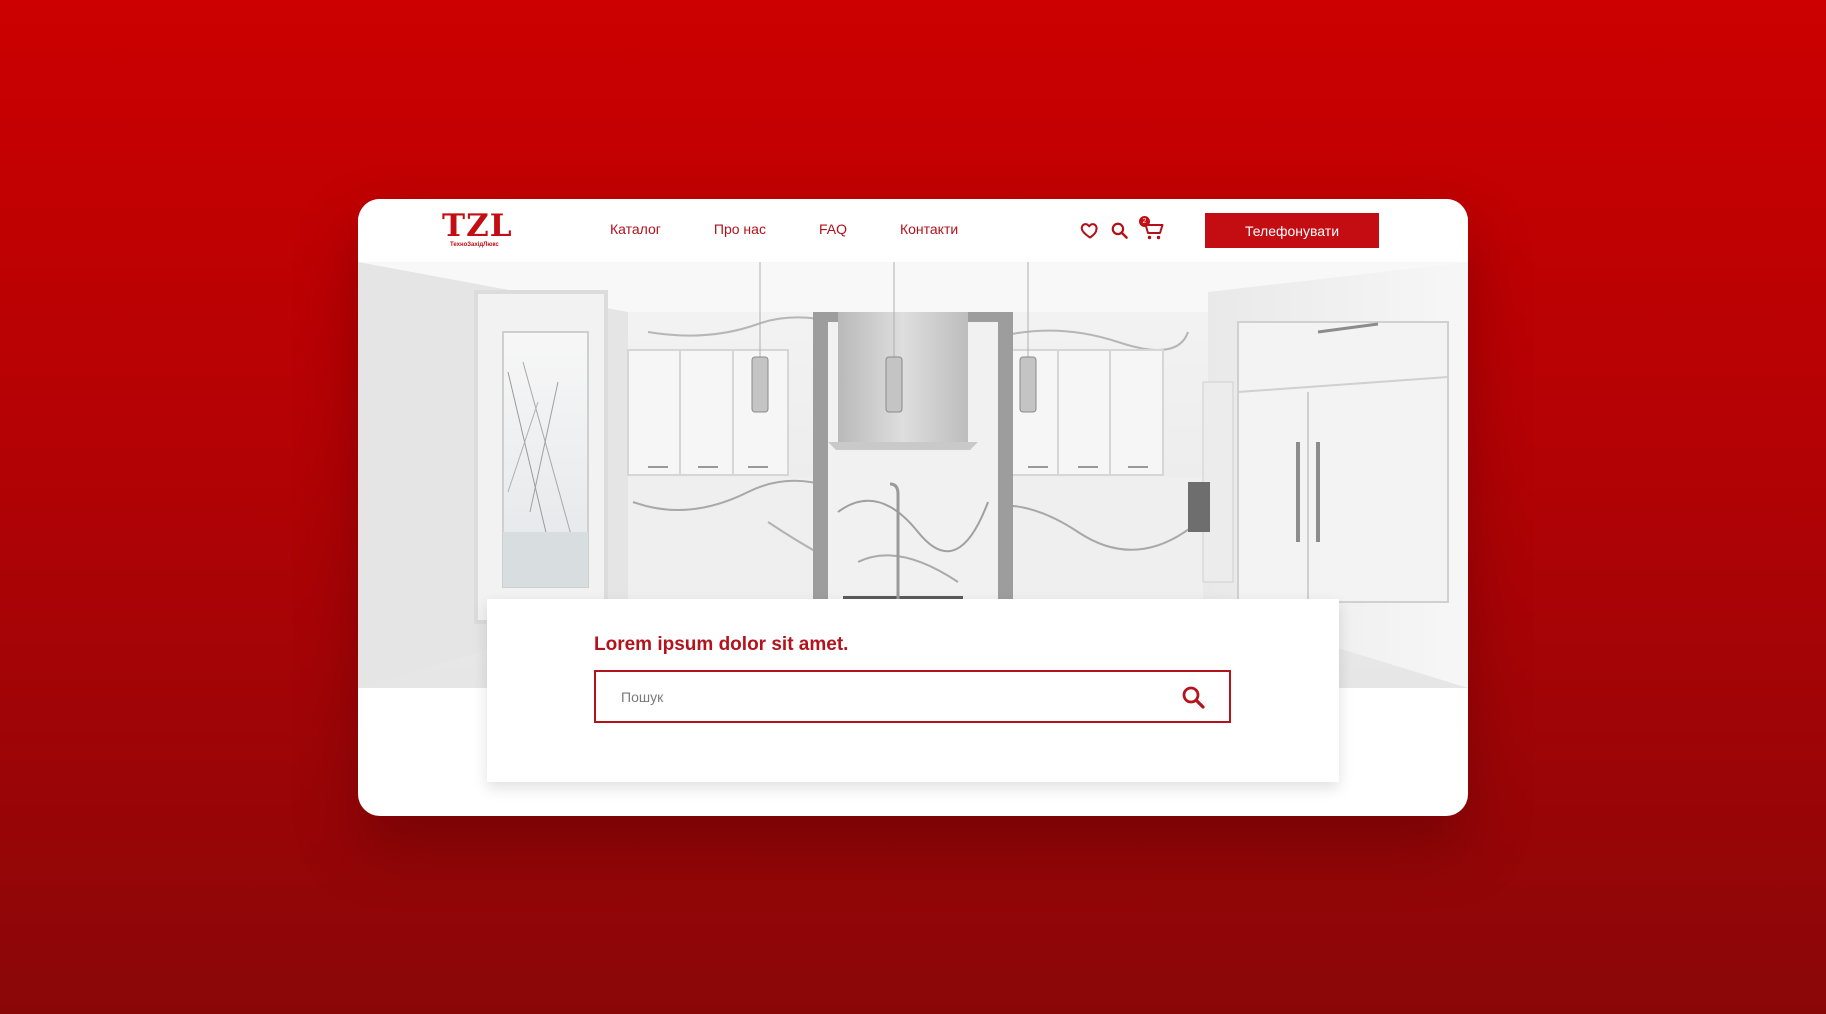  I want to click on cart-count-badge: 2, so click(1144, 221).